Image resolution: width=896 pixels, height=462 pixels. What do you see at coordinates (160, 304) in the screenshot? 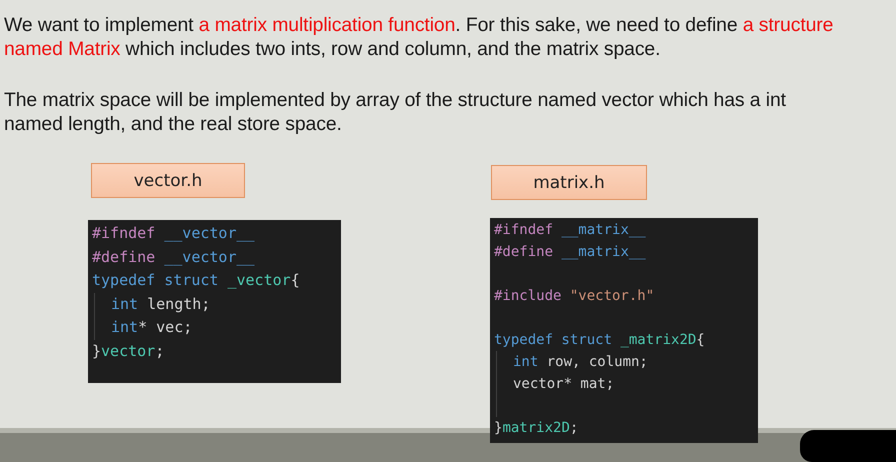
I see `code-line: int length;` at bounding box center [160, 304].